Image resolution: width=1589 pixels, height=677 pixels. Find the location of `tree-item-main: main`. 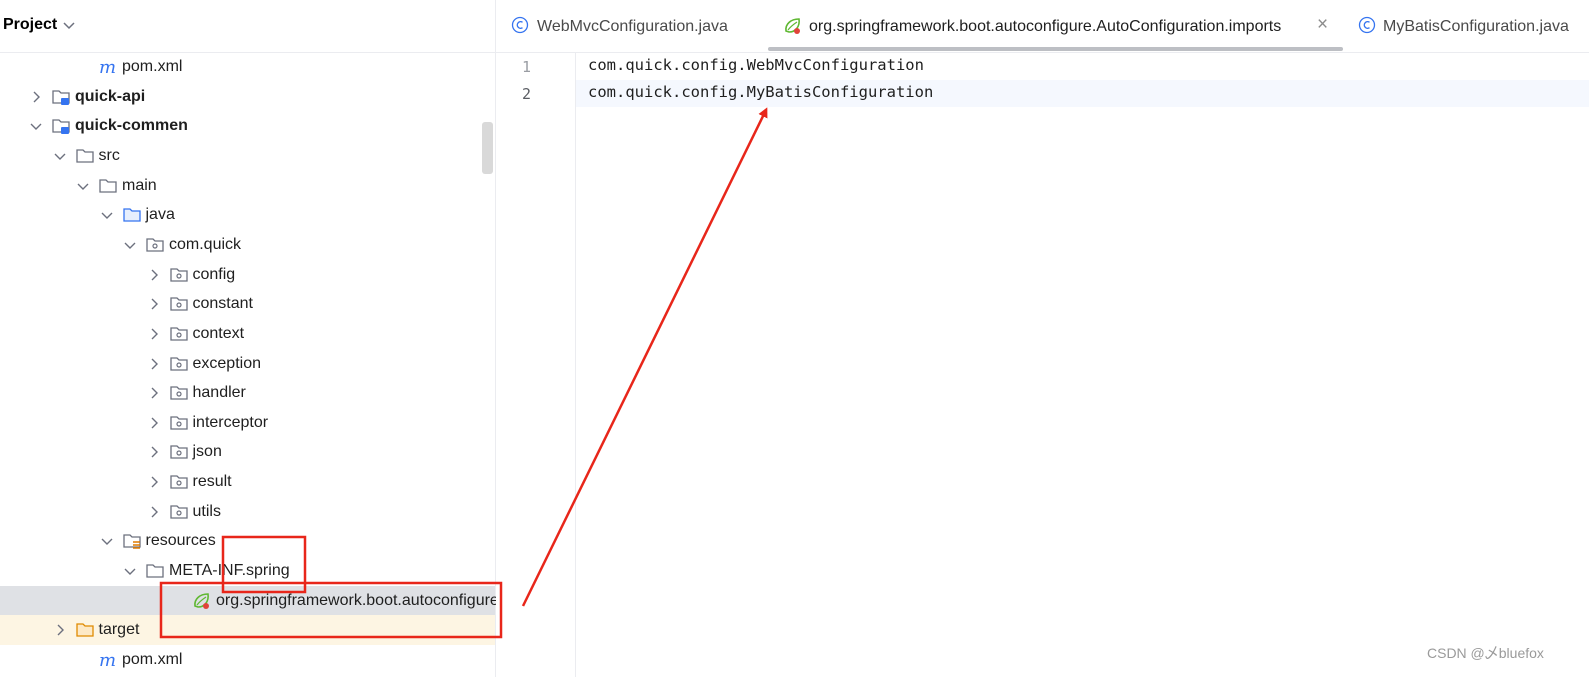

tree-item-main: main is located at coordinates (247, 186).